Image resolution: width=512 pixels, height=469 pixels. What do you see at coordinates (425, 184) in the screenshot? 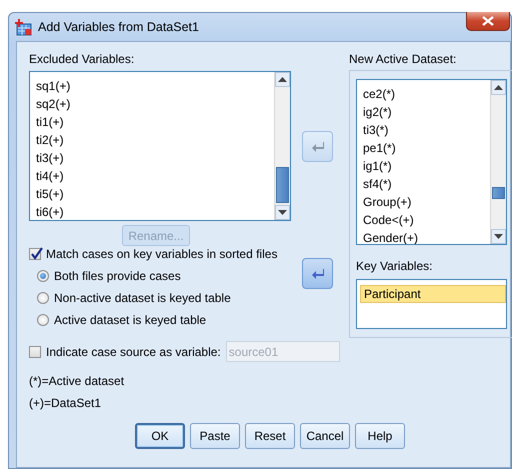
I see `list-item: sf4(*)` at bounding box center [425, 184].